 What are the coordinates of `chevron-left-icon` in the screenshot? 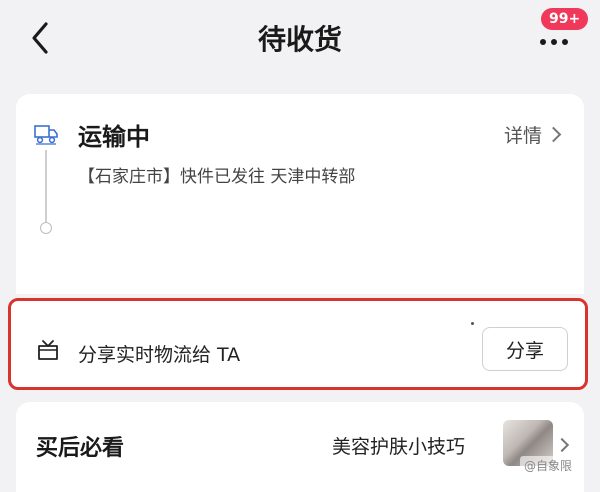 It's located at (40, 38).